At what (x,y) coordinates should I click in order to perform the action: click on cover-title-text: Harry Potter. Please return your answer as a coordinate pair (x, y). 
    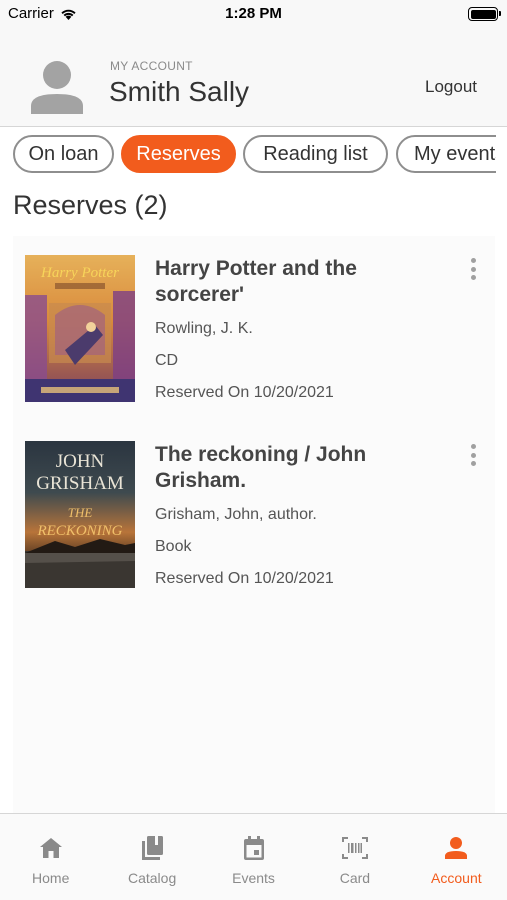
    Looking at the image, I should click on (79, 273).